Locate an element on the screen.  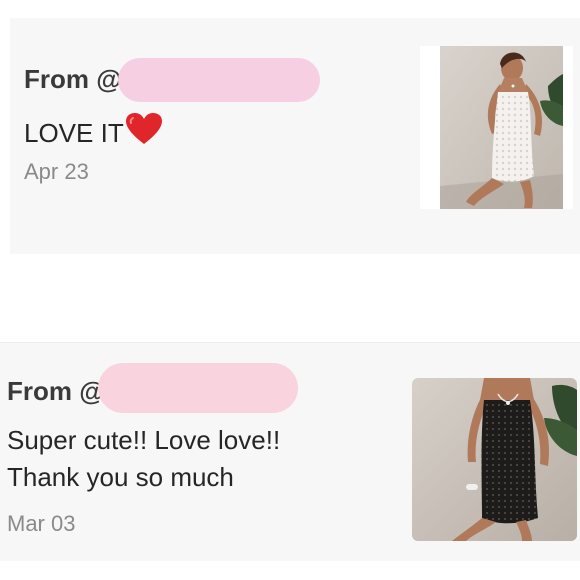
review-comment: LOVE IT is located at coordinates (93, 132).